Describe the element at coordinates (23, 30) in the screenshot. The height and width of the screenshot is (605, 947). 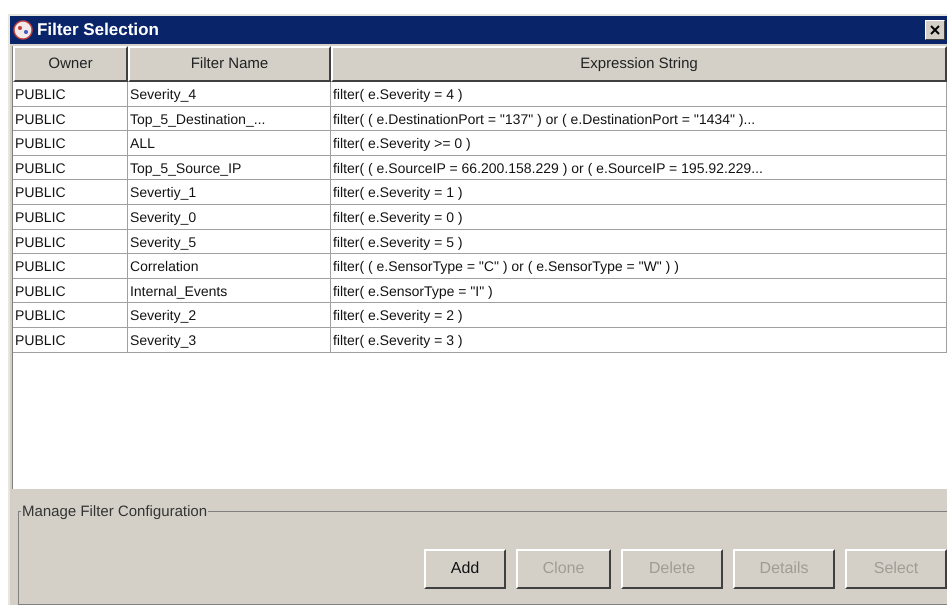
I see `app-icon` at that location.